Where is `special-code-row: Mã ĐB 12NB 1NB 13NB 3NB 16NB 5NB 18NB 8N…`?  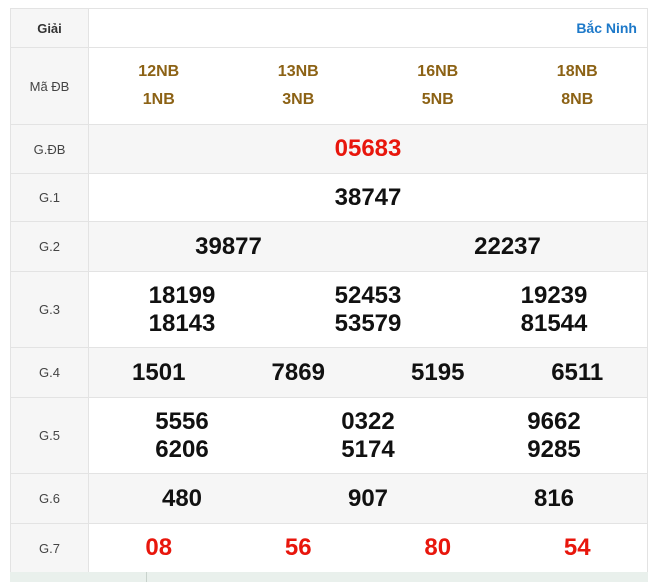
special-code-row: Mã ĐB 12NB 1NB 13NB 3NB 16NB 5NB 18NB 8N… is located at coordinates (329, 86).